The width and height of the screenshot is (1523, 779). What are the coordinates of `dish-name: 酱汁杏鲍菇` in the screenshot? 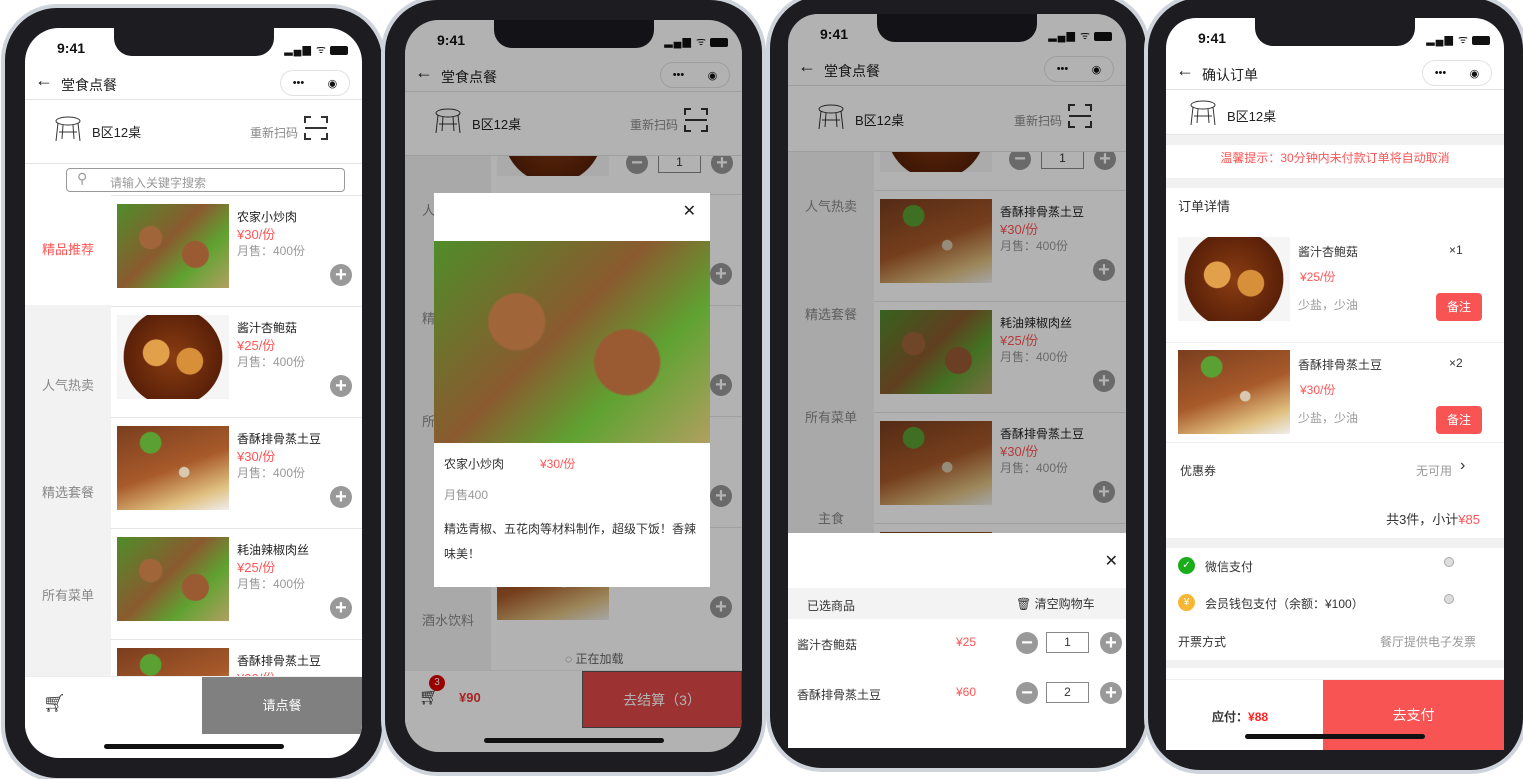 It's located at (267, 328).